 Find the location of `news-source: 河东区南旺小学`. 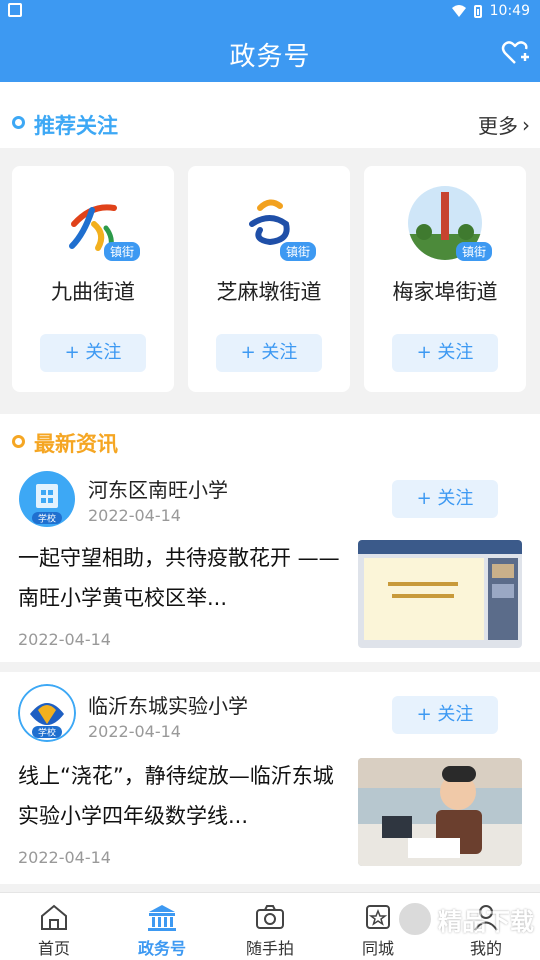

news-source: 河东区南旺小学 is located at coordinates (158, 488).